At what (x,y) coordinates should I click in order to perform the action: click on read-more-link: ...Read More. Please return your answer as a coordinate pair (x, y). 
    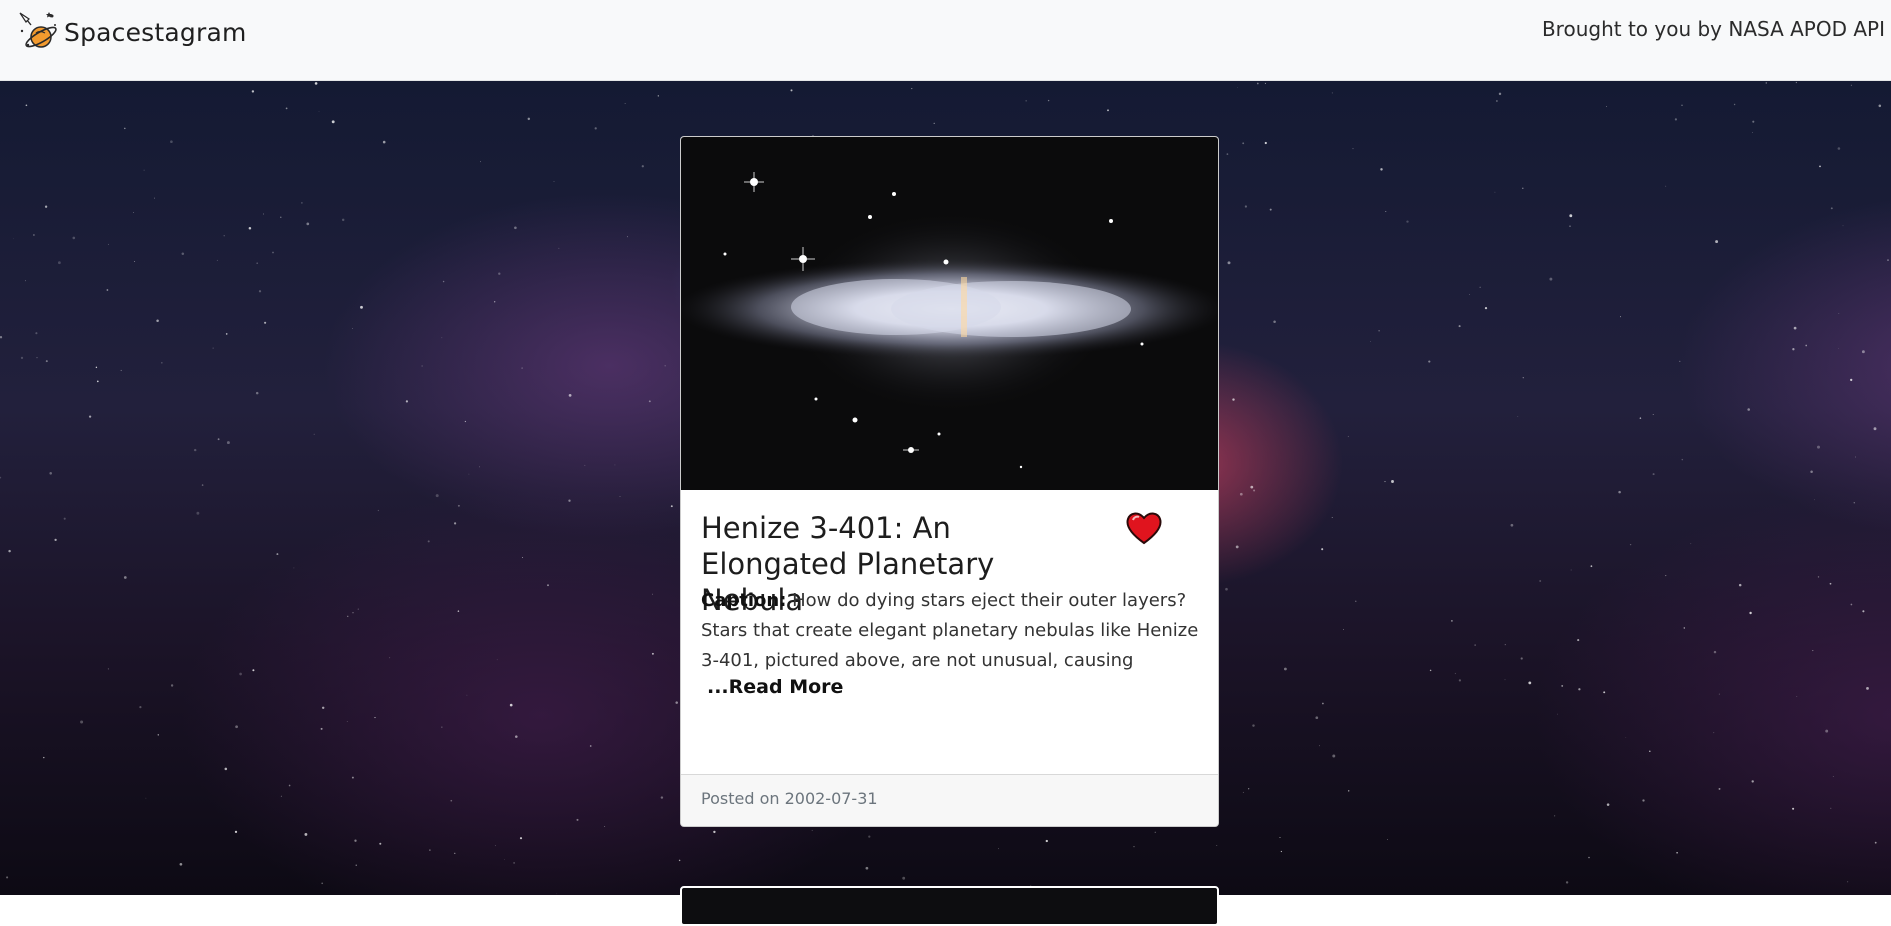
    Looking at the image, I should click on (775, 687).